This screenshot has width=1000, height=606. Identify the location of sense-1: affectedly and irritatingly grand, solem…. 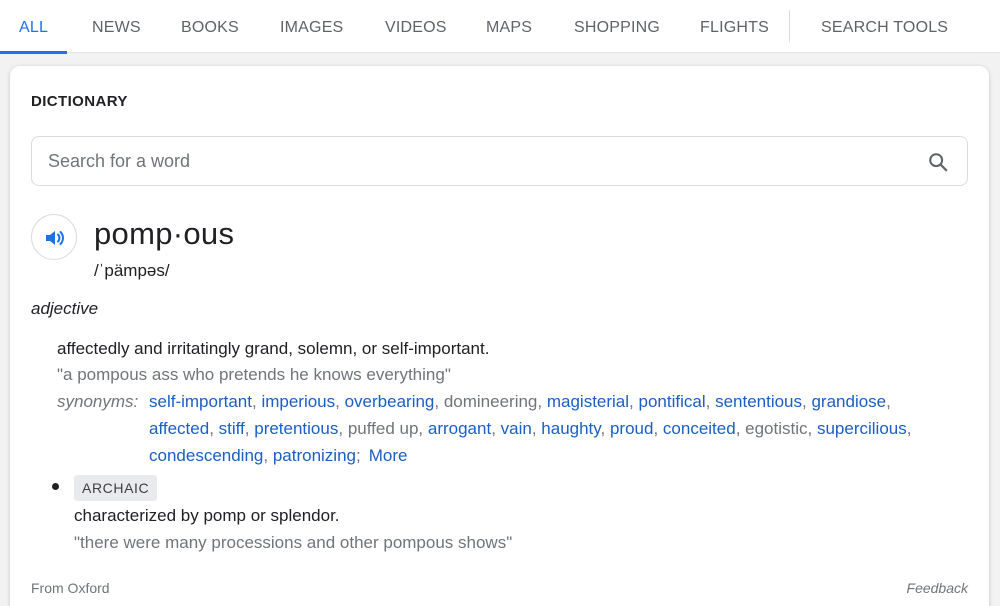
(507, 362).